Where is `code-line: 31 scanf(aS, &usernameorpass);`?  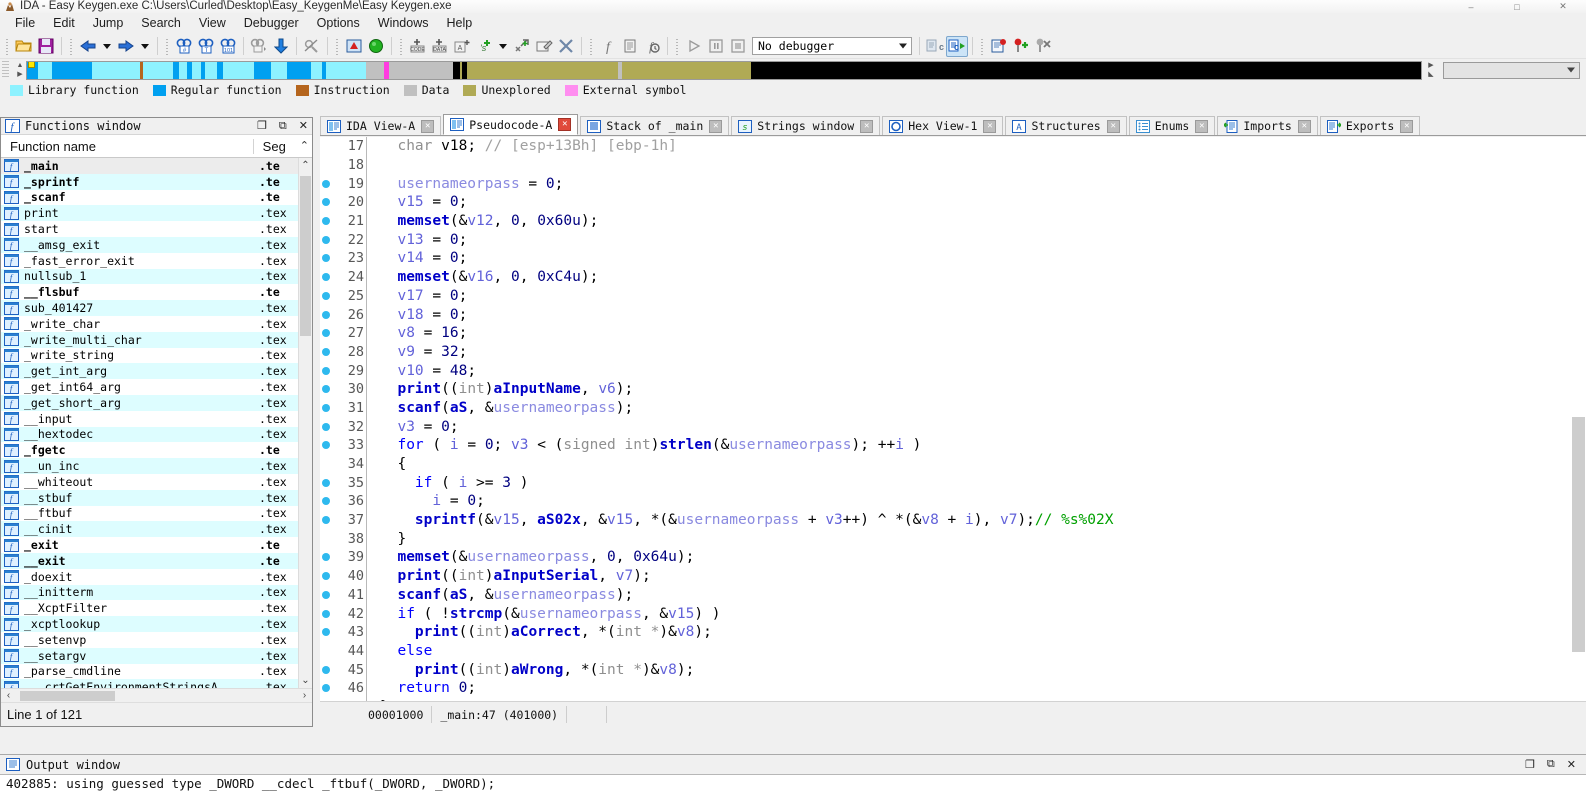
code-line: 31 scanf(aS, &usernameorpass); is located at coordinates (945, 408).